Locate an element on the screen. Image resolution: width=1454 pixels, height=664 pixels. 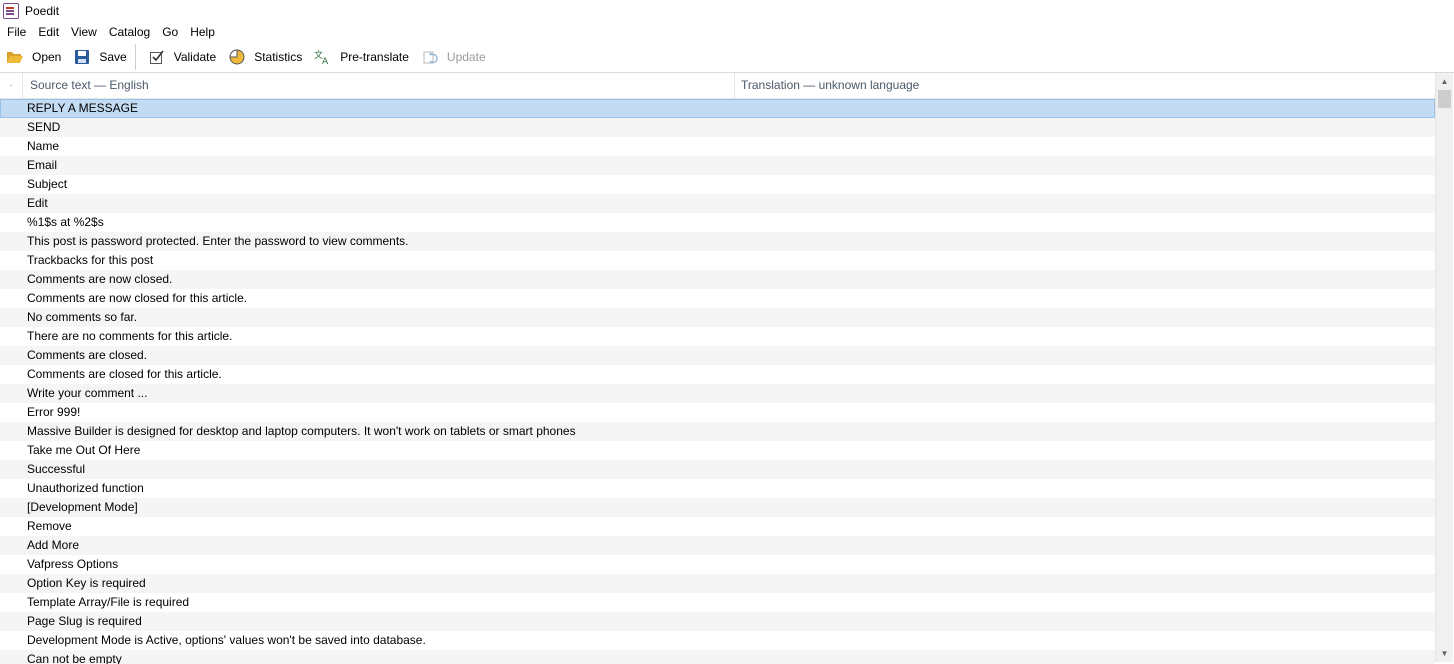
source-text-cell: [Development Mode] is located at coordinates (82, 507).